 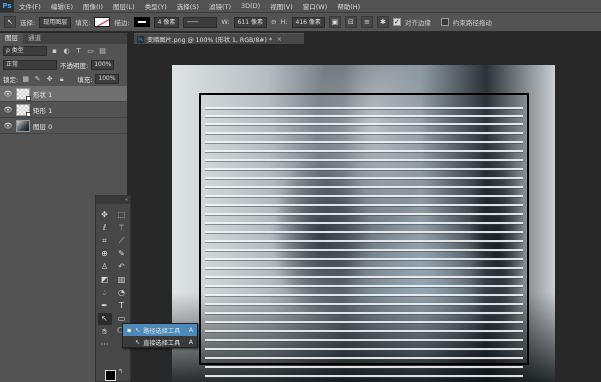 I want to click on move-icon: ✥, so click(x=105, y=215).